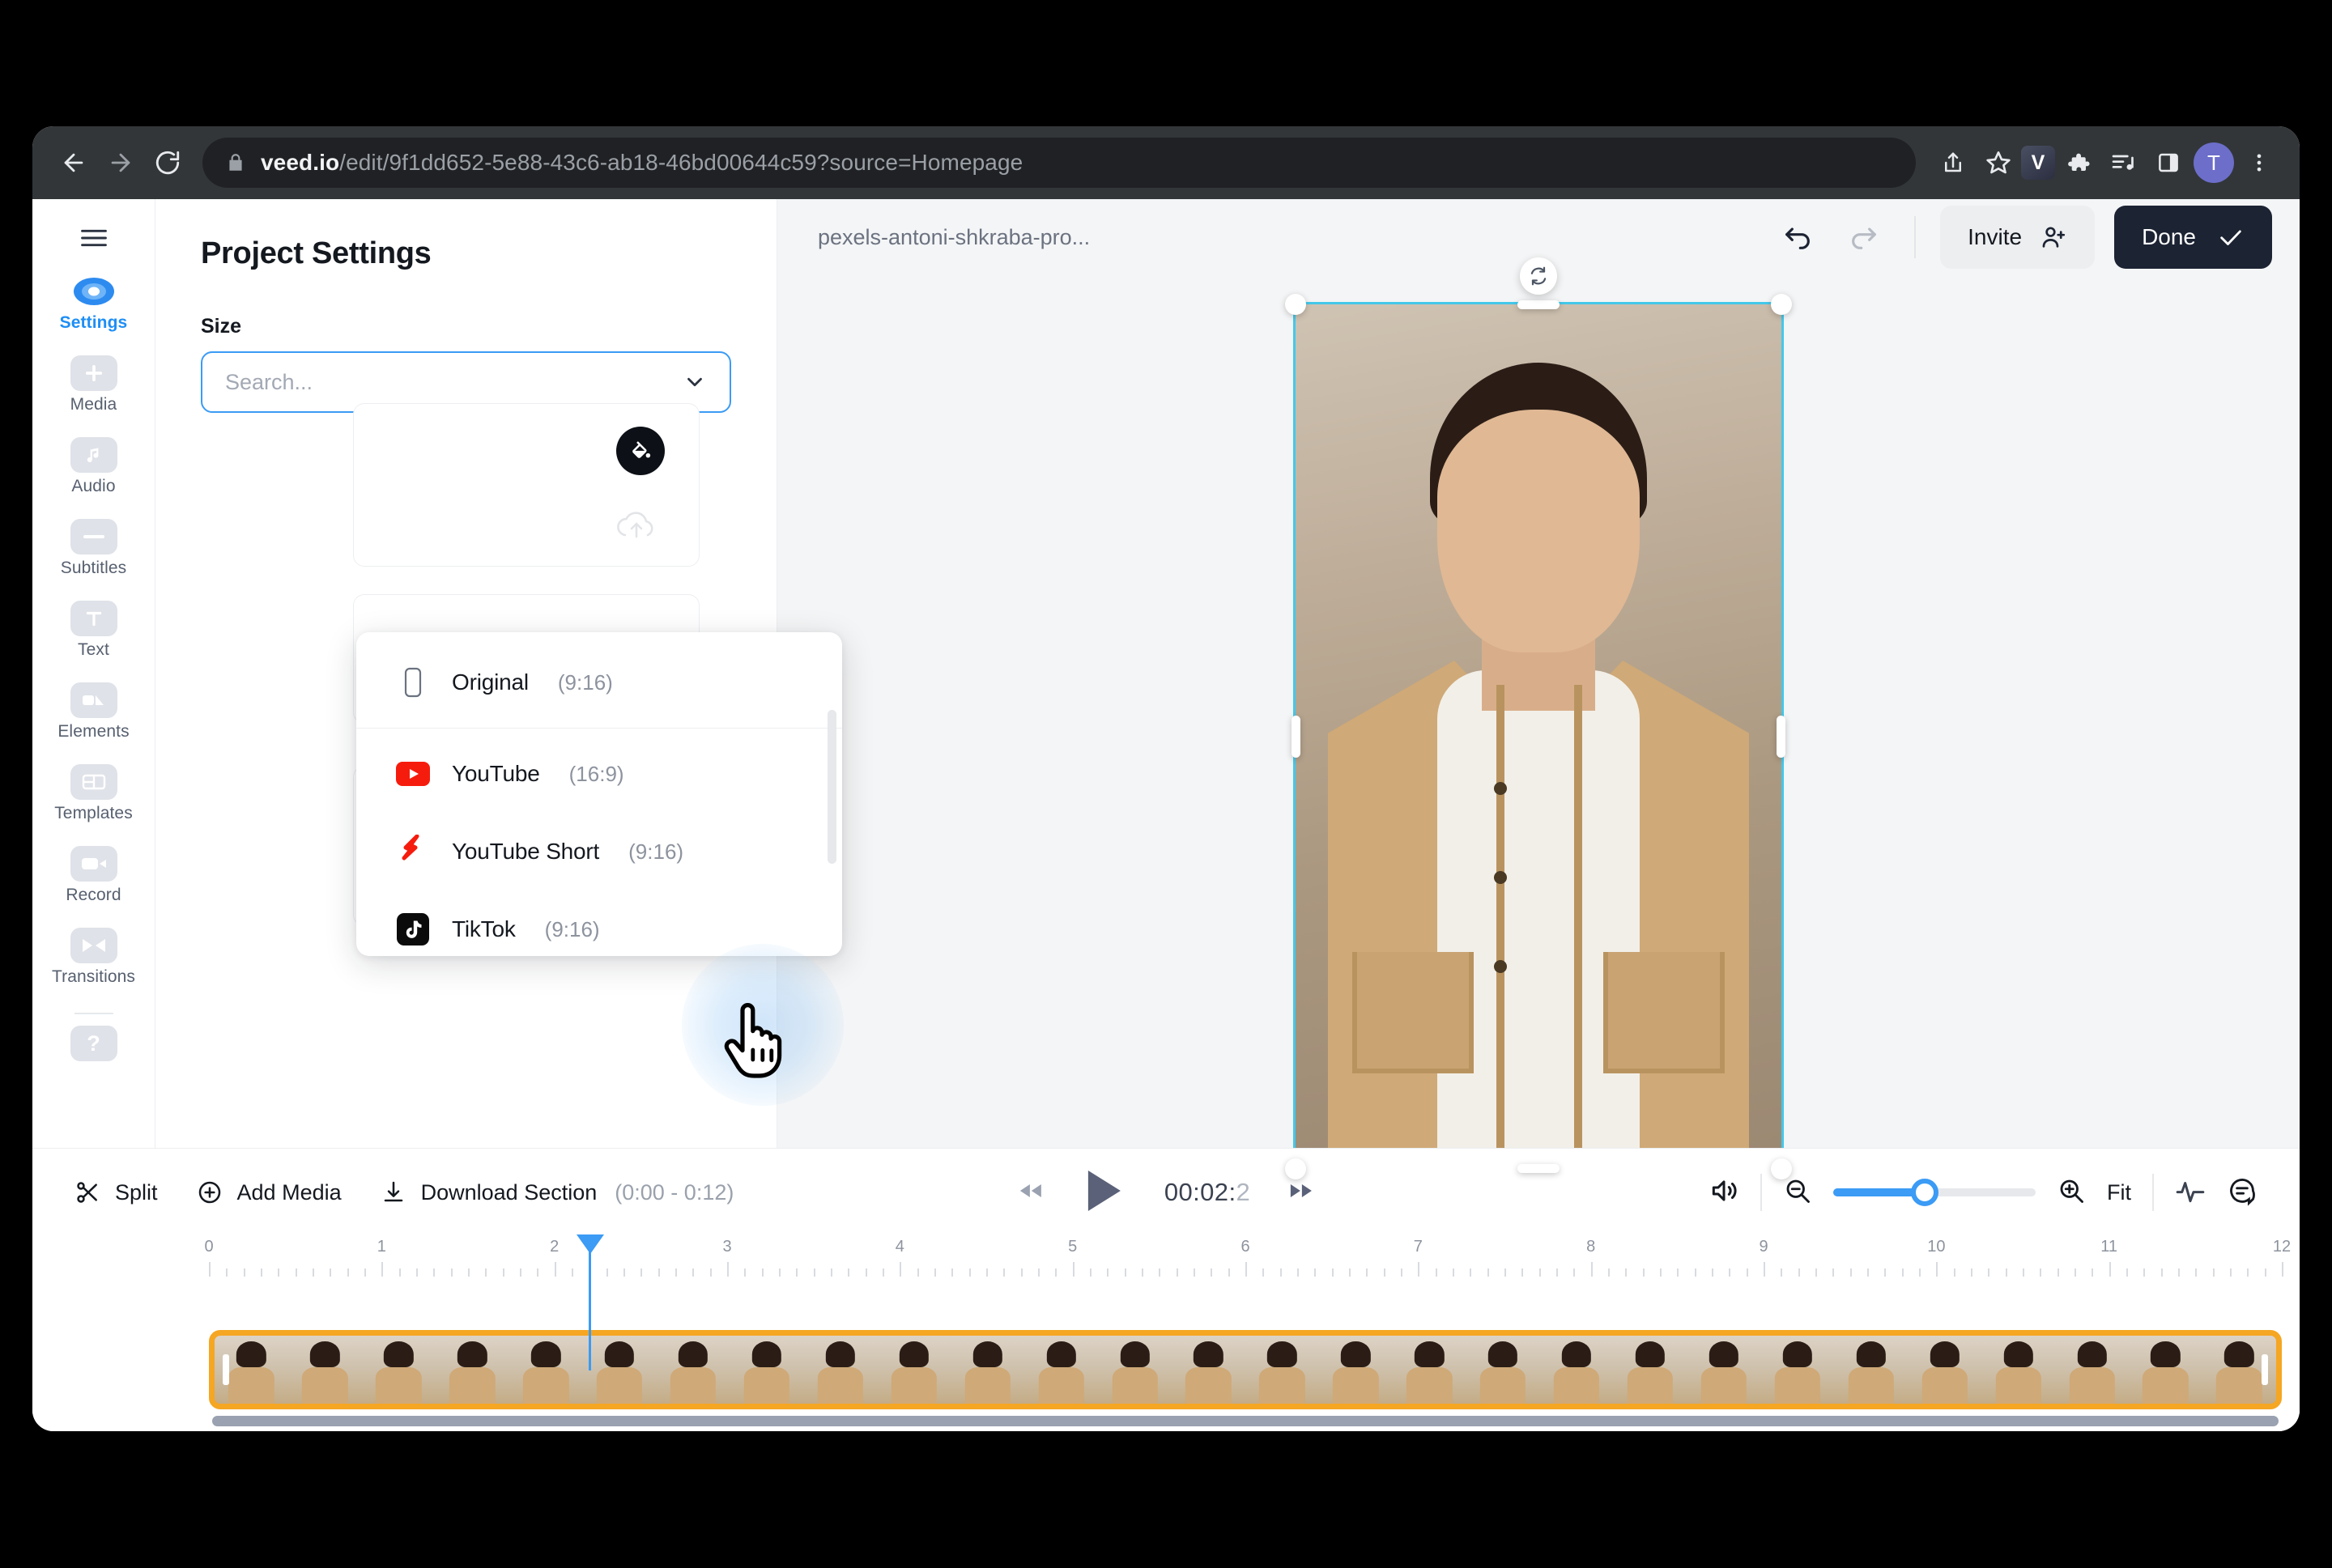  Describe the element at coordinates (1924, 1192) in the screenshot. I see `zoom-slider-handle` at that location.